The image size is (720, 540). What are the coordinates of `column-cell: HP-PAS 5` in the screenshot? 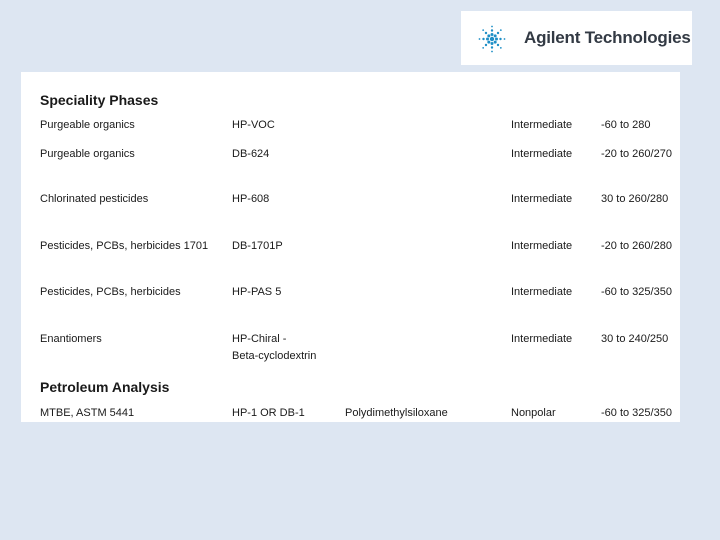 It's located at (257, 292).